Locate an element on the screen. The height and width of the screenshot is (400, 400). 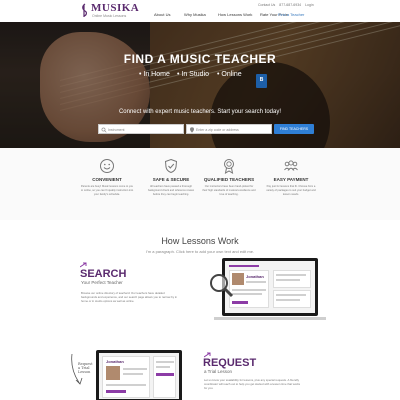
find-teachers-button: FIND TEACHERS is located at coordinates (294, 129).